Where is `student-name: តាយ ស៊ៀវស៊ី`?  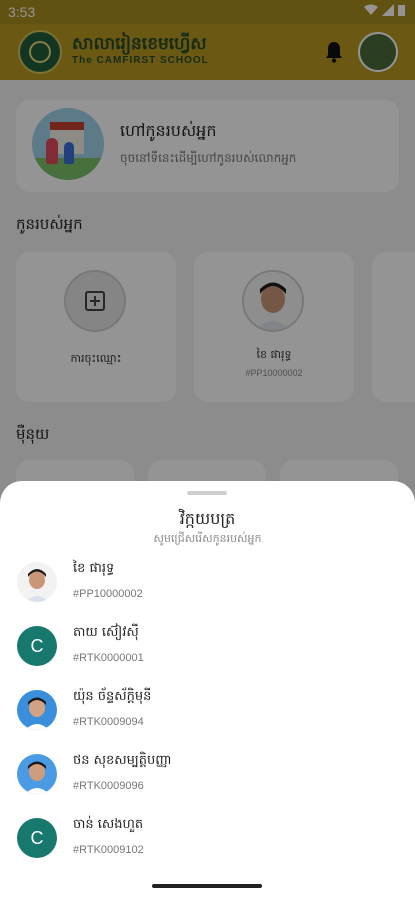 student-name: តាយ ស៊ៀវស៊ី is located at coordinates (106, 632).